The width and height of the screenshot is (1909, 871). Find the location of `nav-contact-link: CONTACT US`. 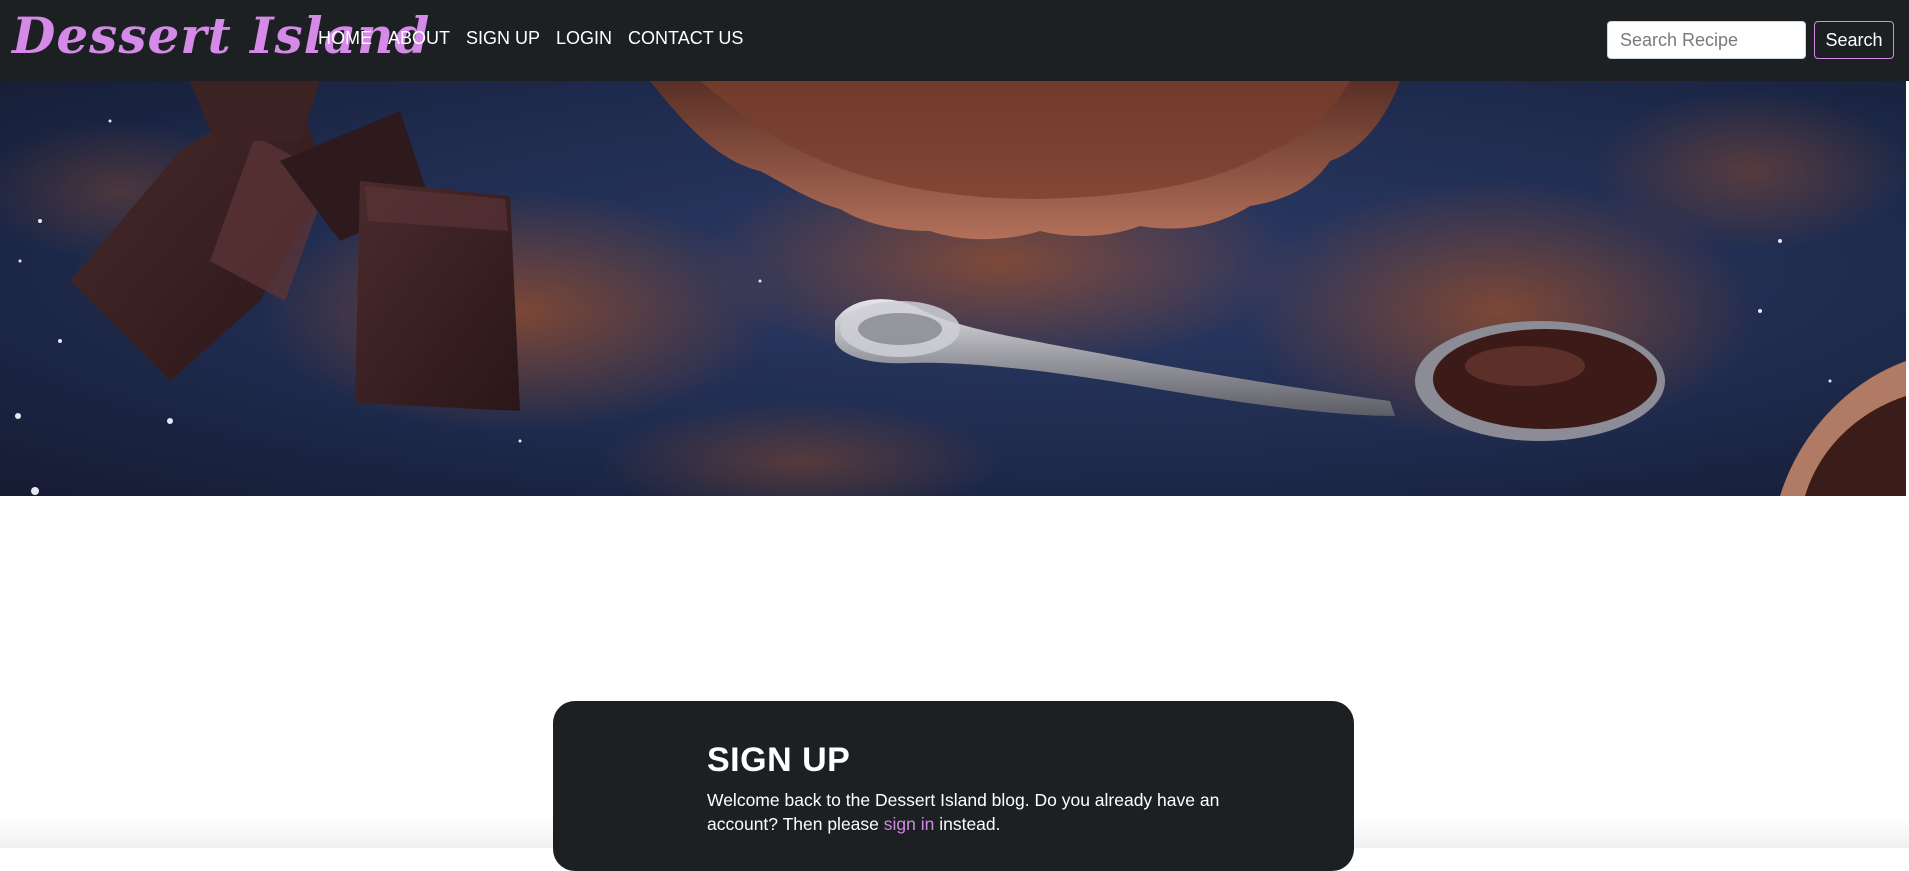

nav-contact-link: CONTACT US is located at coordinates (685, 38).